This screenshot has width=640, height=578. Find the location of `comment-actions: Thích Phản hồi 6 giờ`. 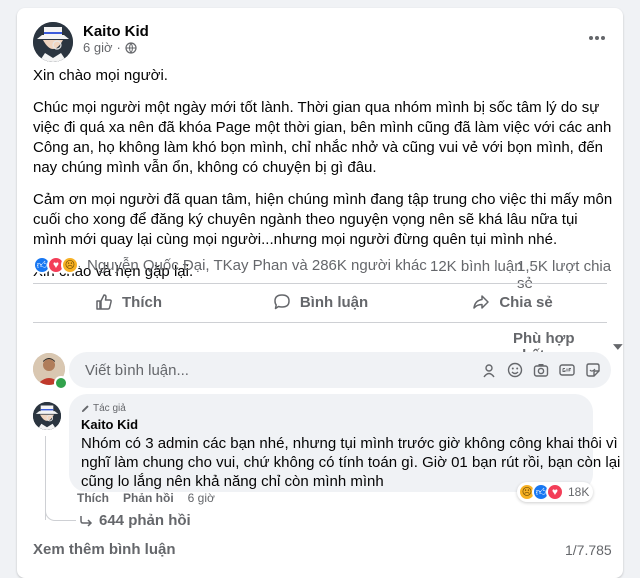

comment-actions: Thích Phản hồi 6 giờ is located at coordinates (146, 498).